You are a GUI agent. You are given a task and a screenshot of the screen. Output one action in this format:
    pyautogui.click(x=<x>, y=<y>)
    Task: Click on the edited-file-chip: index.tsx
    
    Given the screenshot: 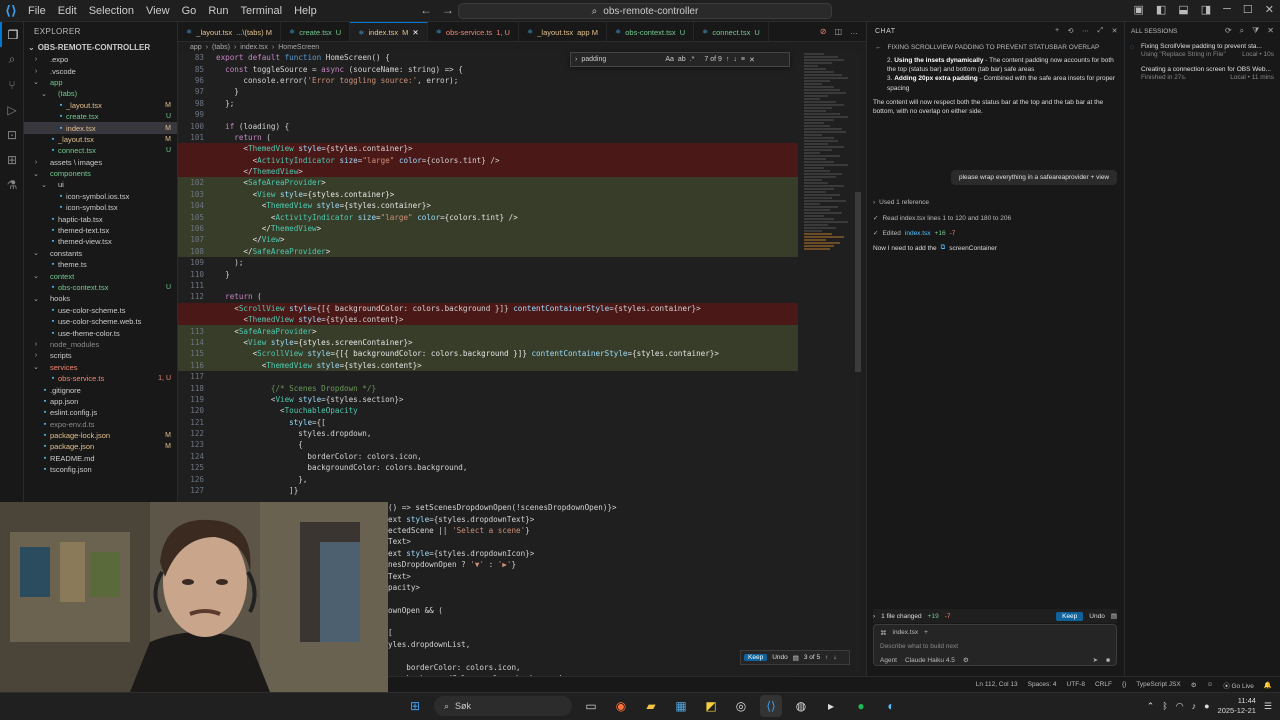 What is the action you would take?
    pyautogui.click(x=918, y=233)
    